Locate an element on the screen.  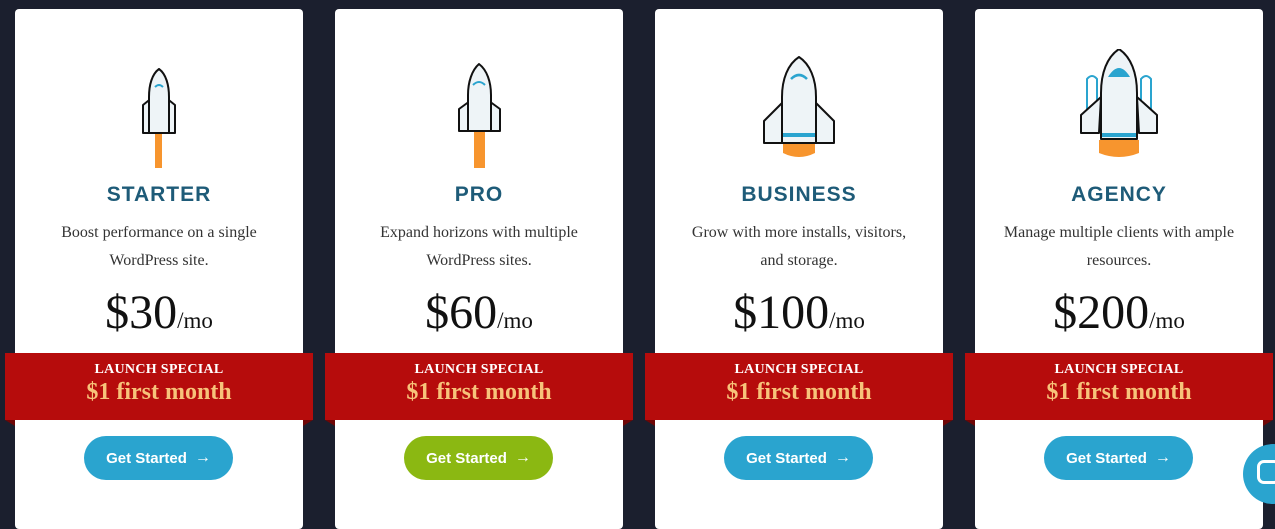
rocket-medium-icon is located at coordinates (479, 114).